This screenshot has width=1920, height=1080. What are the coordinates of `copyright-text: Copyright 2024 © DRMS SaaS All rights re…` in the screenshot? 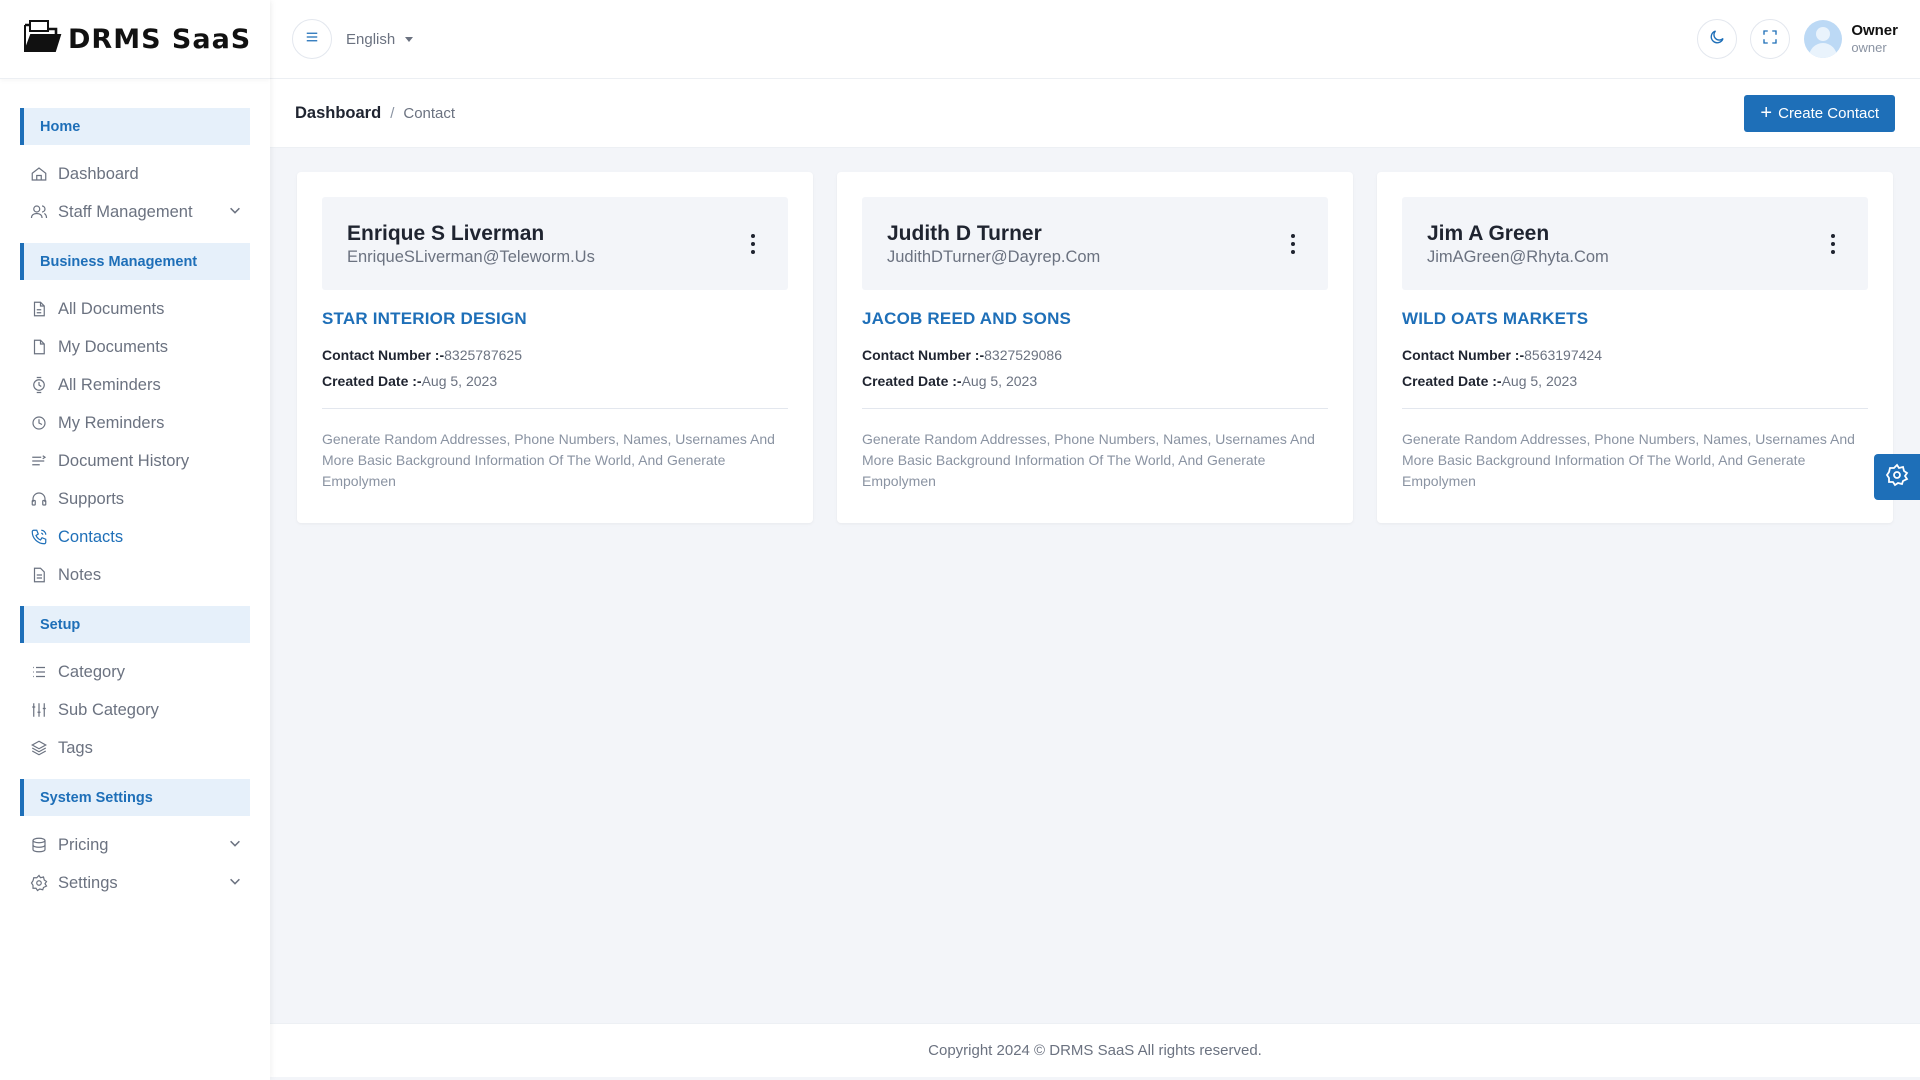 It's located at (1095, 1050).